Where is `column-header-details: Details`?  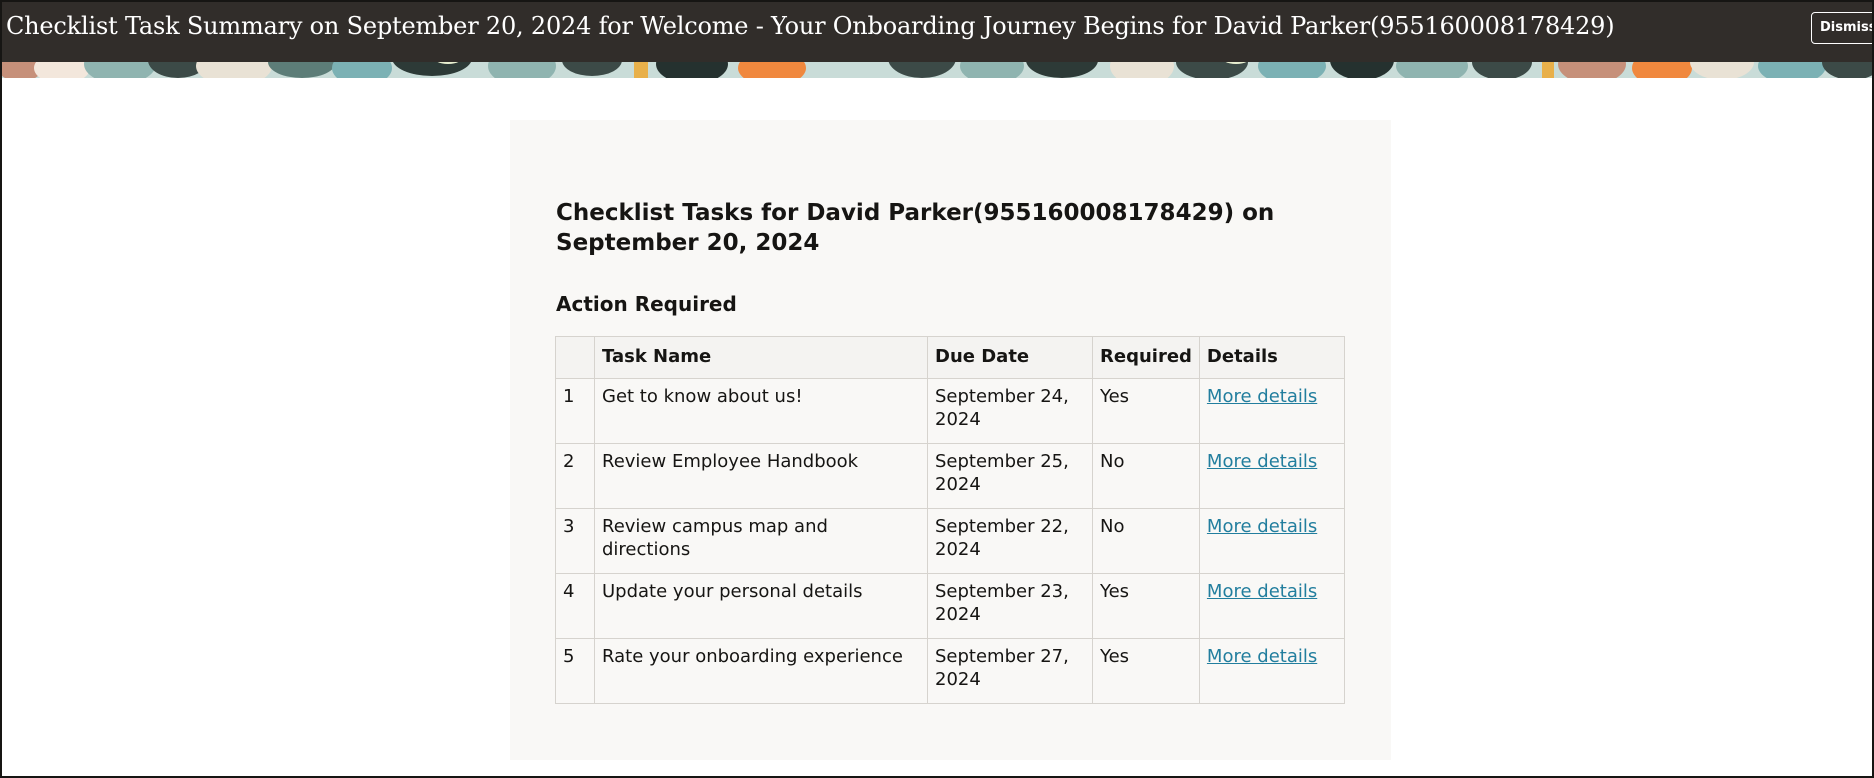
column-header-details: Details is located at coordinates (1272, 357).